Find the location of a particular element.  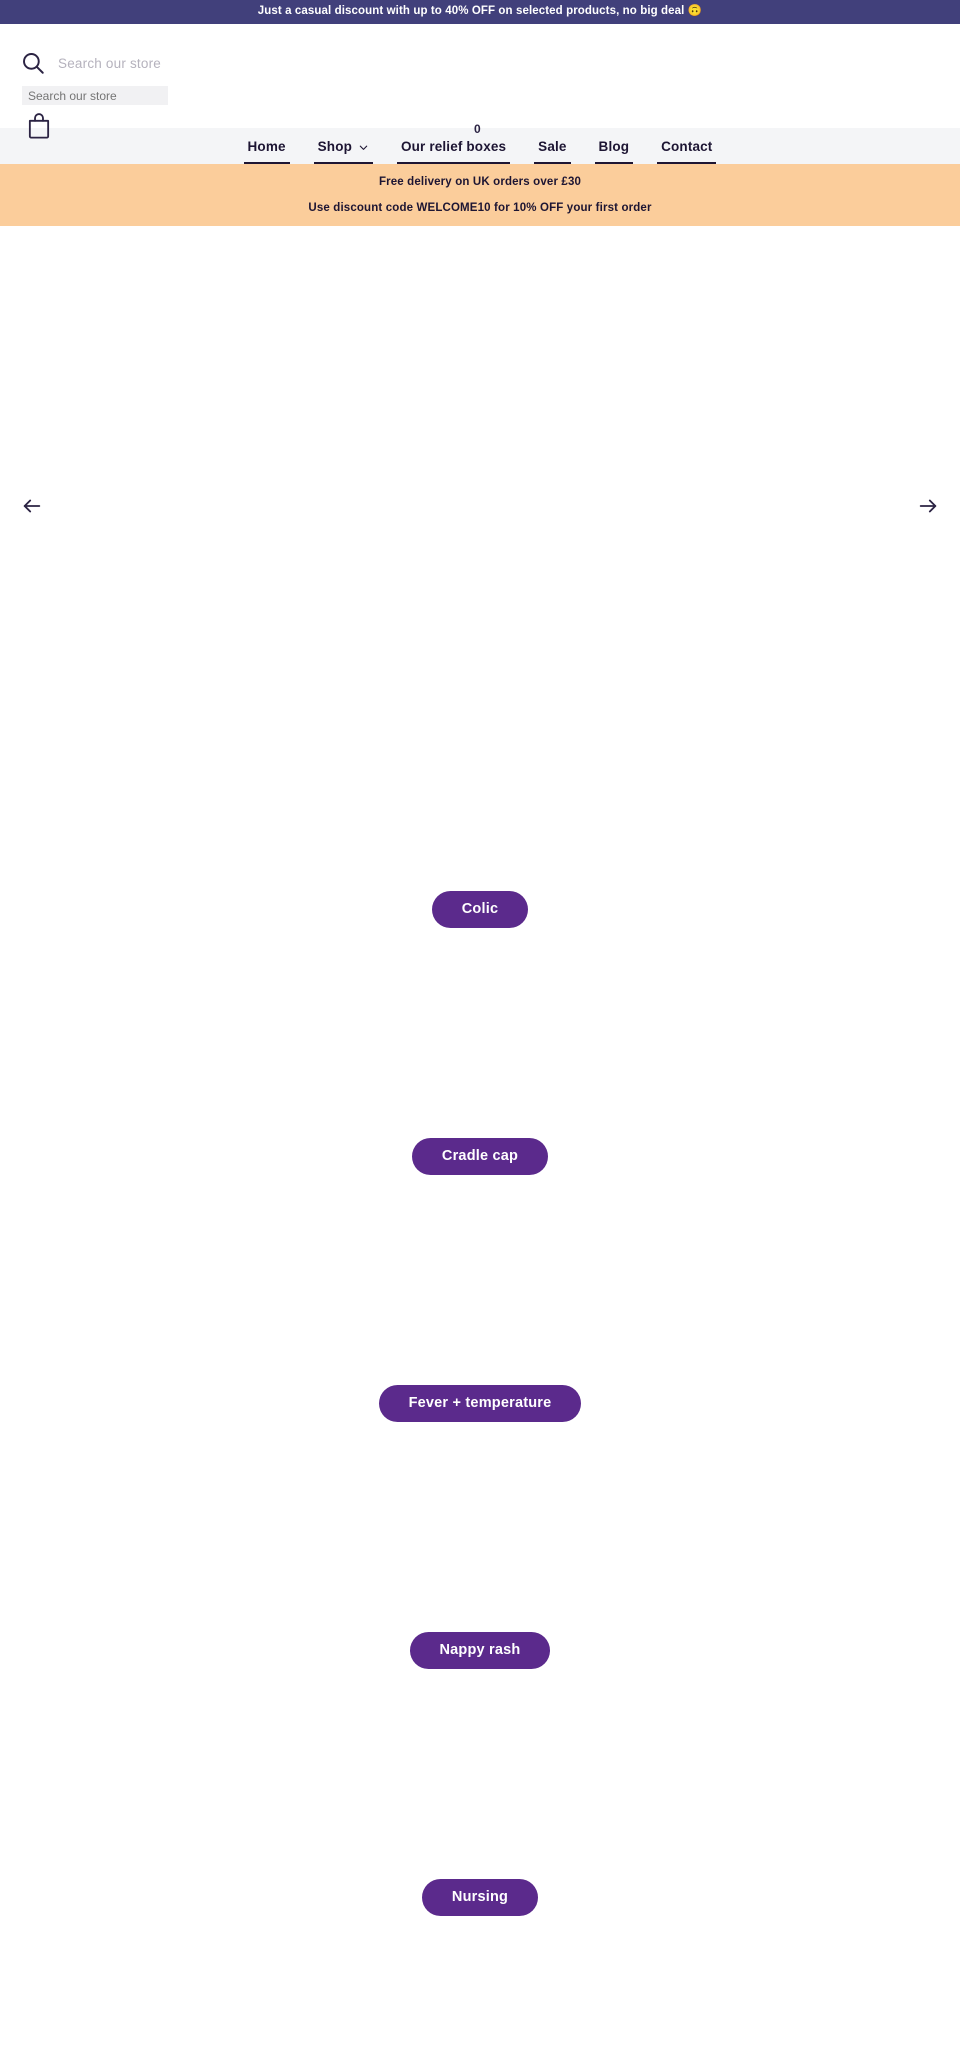

category-item-nappy-rash: Nappy rash is located at coordinates (480, 1650).